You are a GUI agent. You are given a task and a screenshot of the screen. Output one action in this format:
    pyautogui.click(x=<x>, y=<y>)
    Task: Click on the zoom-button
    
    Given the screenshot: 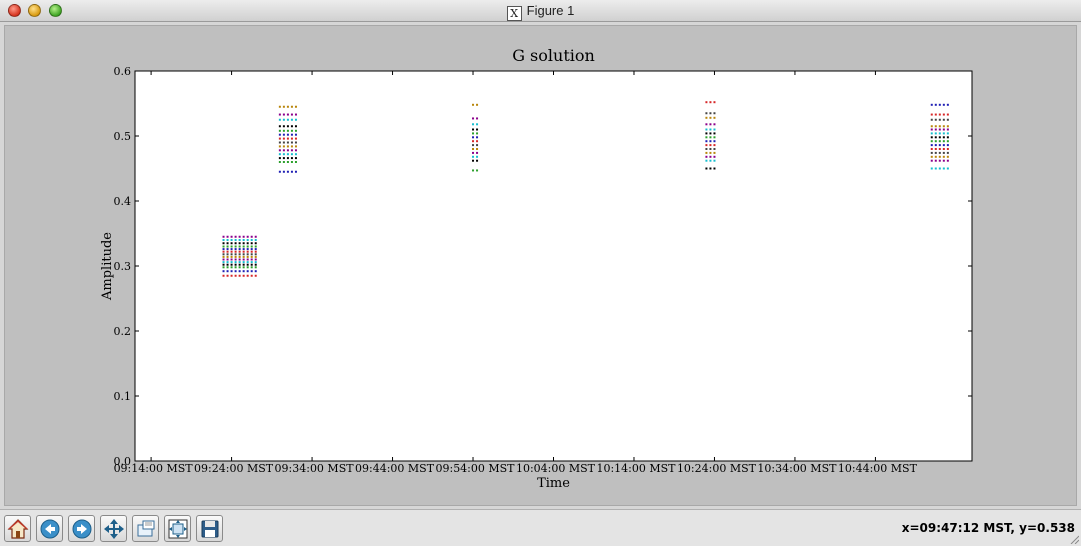 What is the action you would take?
    pyautogui.click(x=145, y=528)
    